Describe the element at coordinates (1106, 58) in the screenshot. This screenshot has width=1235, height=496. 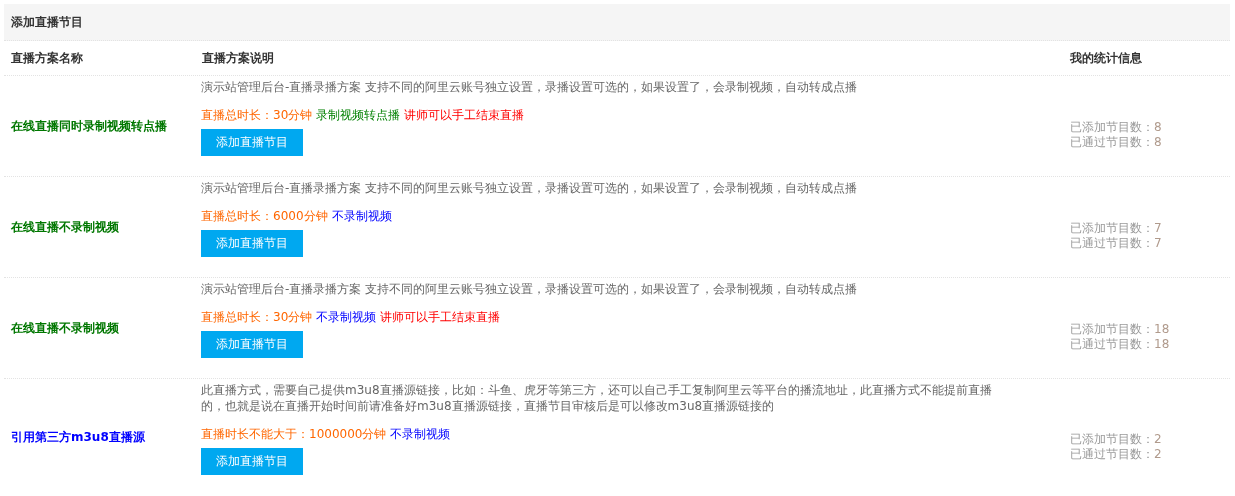
I see `column-header: 我的统计信息` at that location.